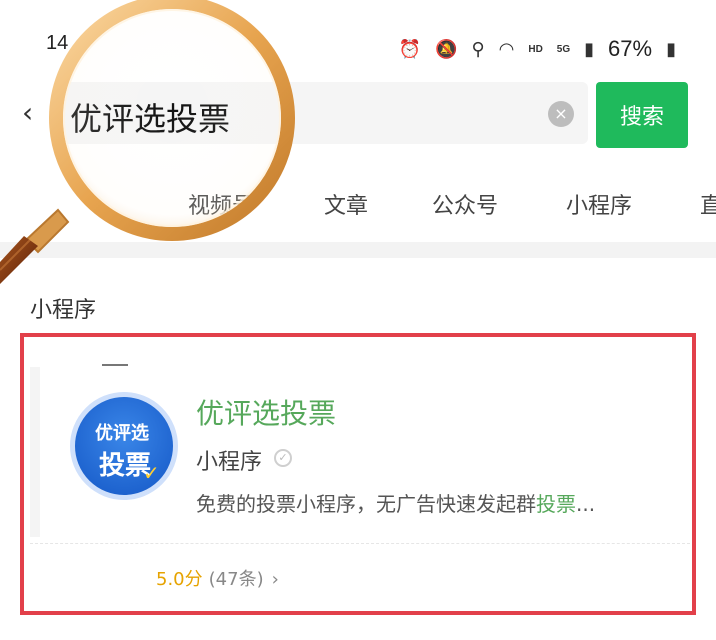  I want to click on status-bar: 14 ⏰ 🔕 ⚲ ◠ HD 5G ▮ 67% ▮, so click(358, 36).